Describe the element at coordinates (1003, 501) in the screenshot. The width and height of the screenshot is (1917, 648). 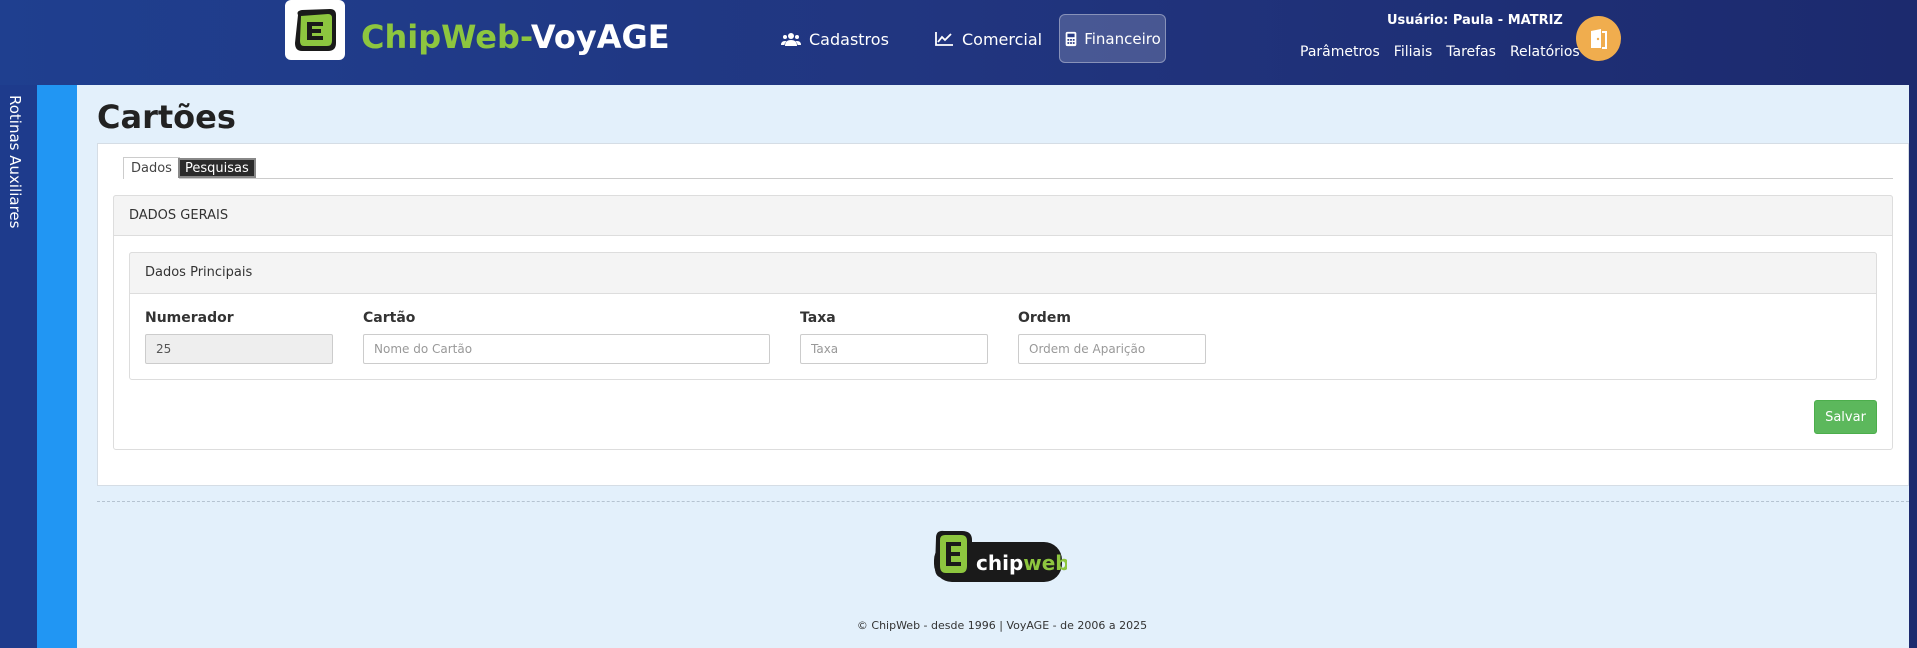
I see `footer-divider` at that location.